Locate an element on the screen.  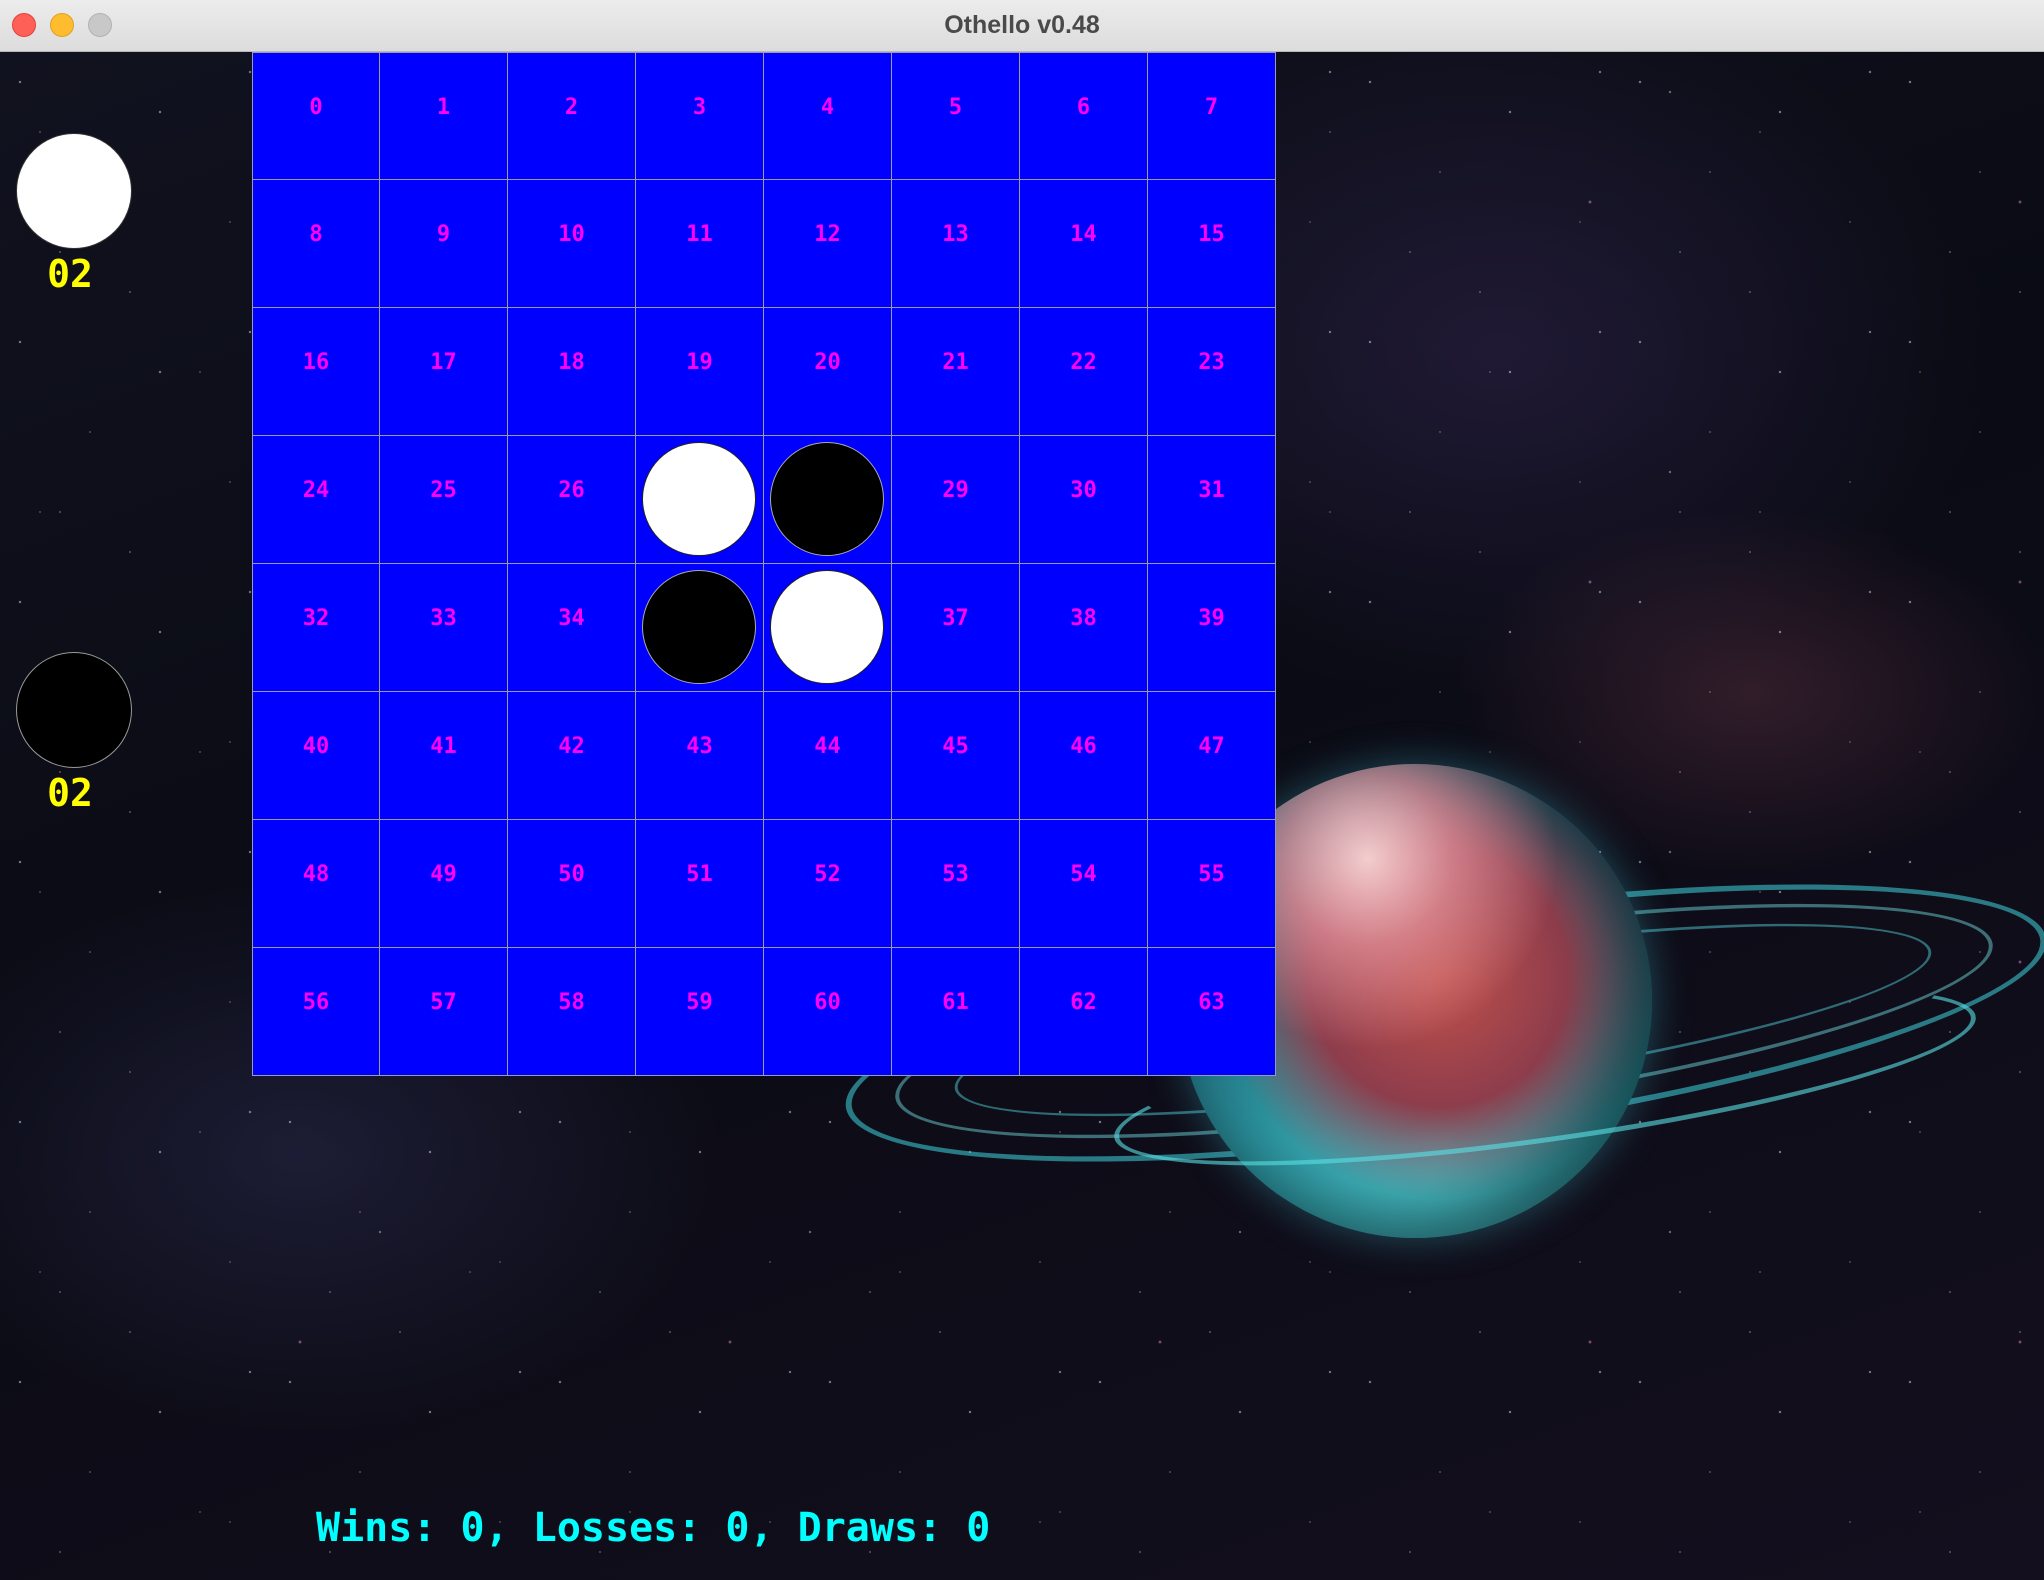
board-cell-3: 3 is located at coordinates (700, 116).